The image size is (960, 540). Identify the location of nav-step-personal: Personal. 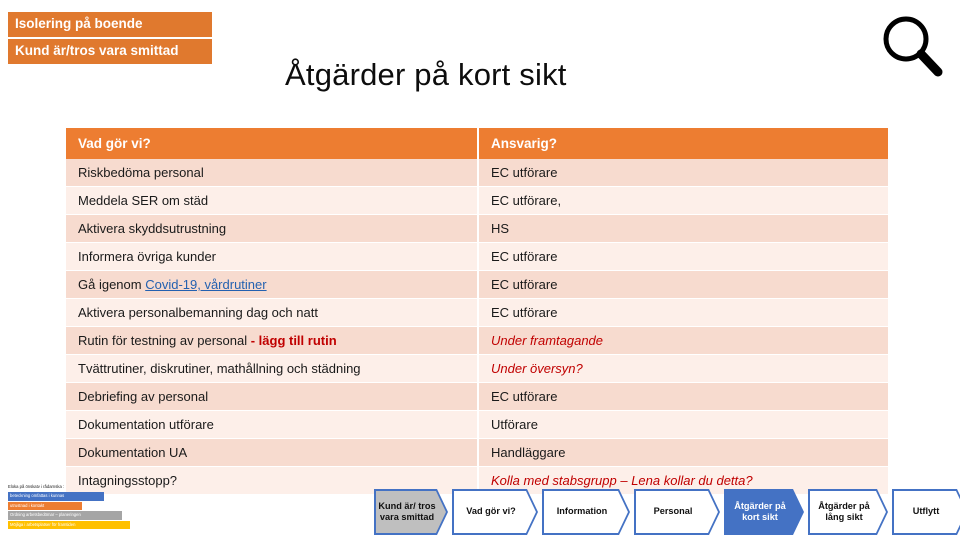
(677, 512).